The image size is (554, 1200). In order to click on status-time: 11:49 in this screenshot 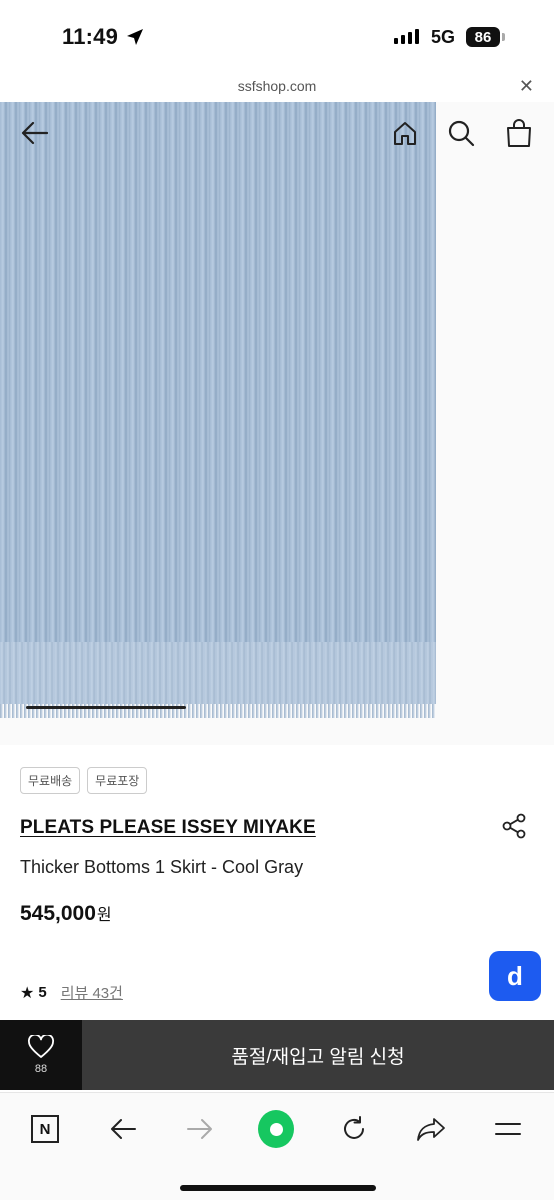, I will do `click(90, 36)`.